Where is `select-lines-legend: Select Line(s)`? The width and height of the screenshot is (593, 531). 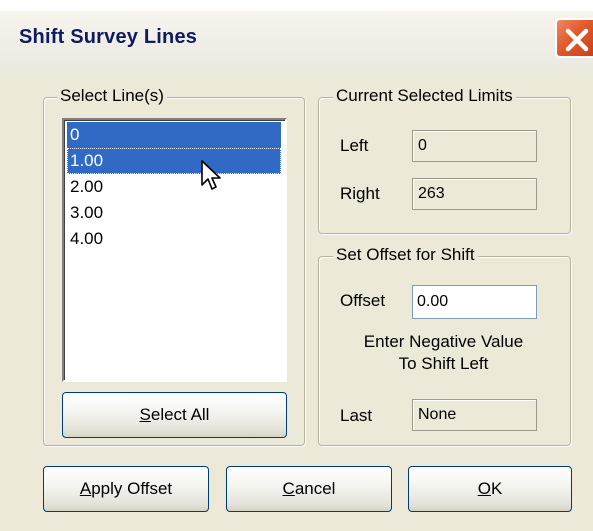
select-lines-legend: Select Line(s) is located at coordinates (112, 96).